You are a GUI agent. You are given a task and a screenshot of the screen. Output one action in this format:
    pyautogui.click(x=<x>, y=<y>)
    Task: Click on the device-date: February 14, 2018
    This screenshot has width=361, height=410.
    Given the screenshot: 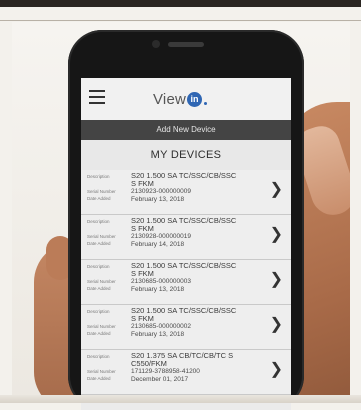 What is the action you would take?
    pyautogui.click(x=158, y=244)
    